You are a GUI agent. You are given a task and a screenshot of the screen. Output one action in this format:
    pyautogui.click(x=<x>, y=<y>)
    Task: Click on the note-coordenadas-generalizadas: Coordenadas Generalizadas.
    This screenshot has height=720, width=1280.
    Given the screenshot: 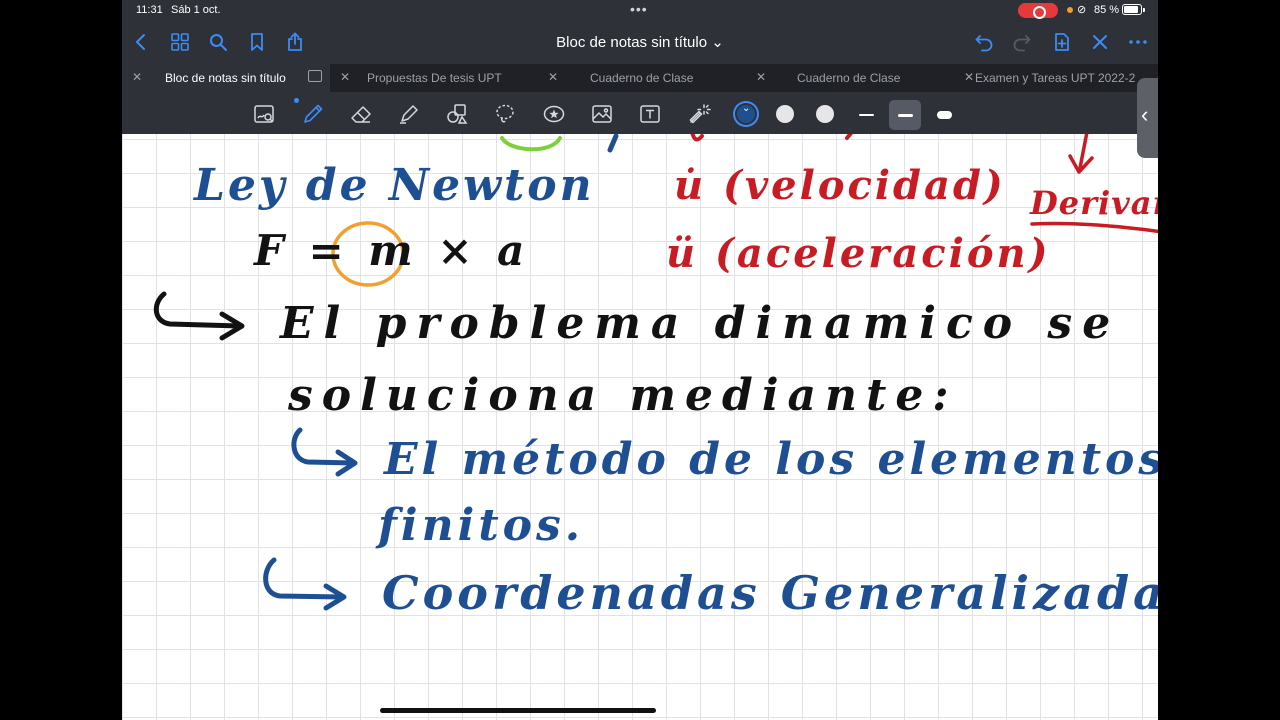 What is the action you would take?
    pyautogui.click(x=770, y=593)
    